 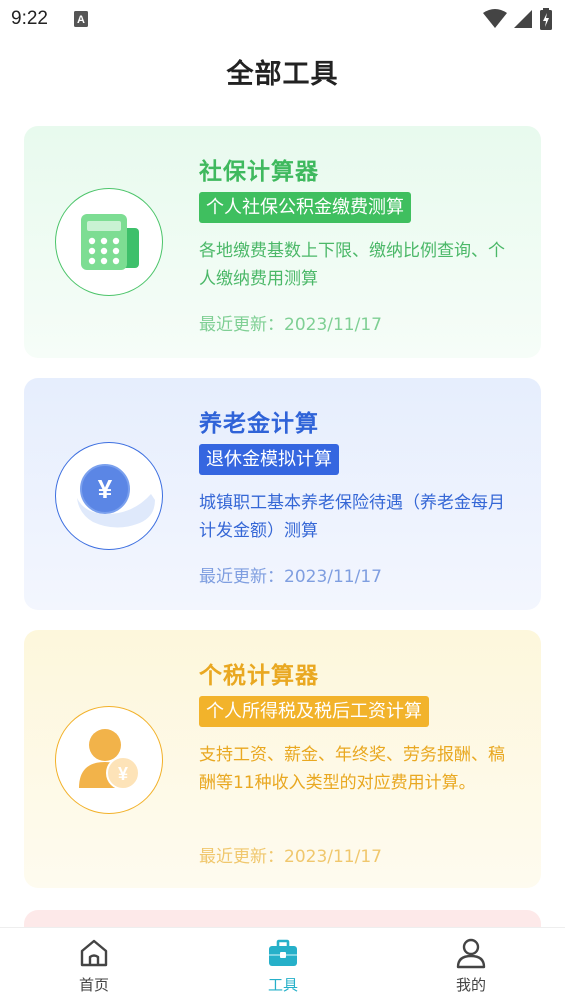 What do you see at coordinates (29, 18) in the screenshot?
I see `status-time: 9:22` at bounding box center [29, 18].